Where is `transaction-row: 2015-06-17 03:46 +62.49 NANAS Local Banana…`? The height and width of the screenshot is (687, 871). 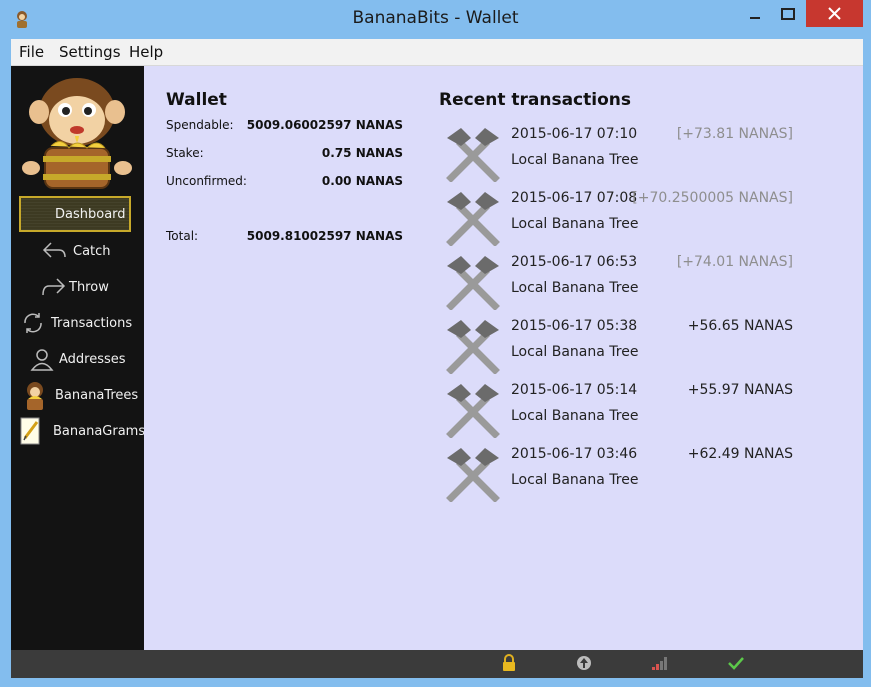 transaction-row: 2015-06-17 03:46 +62.49 NANAS Local Banana… is located at coordinates (619, 472).